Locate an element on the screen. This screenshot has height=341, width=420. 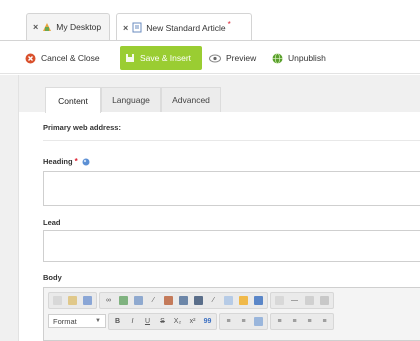
unlink-icon is located at coordinates (123, 300).